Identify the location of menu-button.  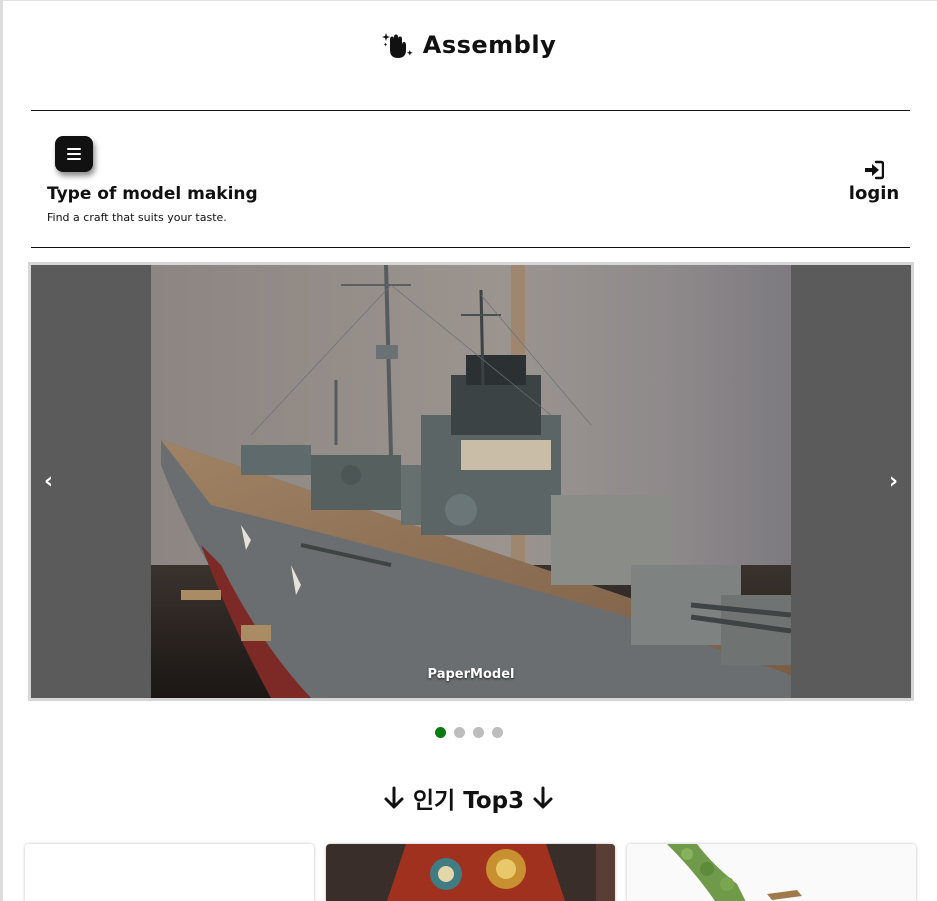
(74, 154).